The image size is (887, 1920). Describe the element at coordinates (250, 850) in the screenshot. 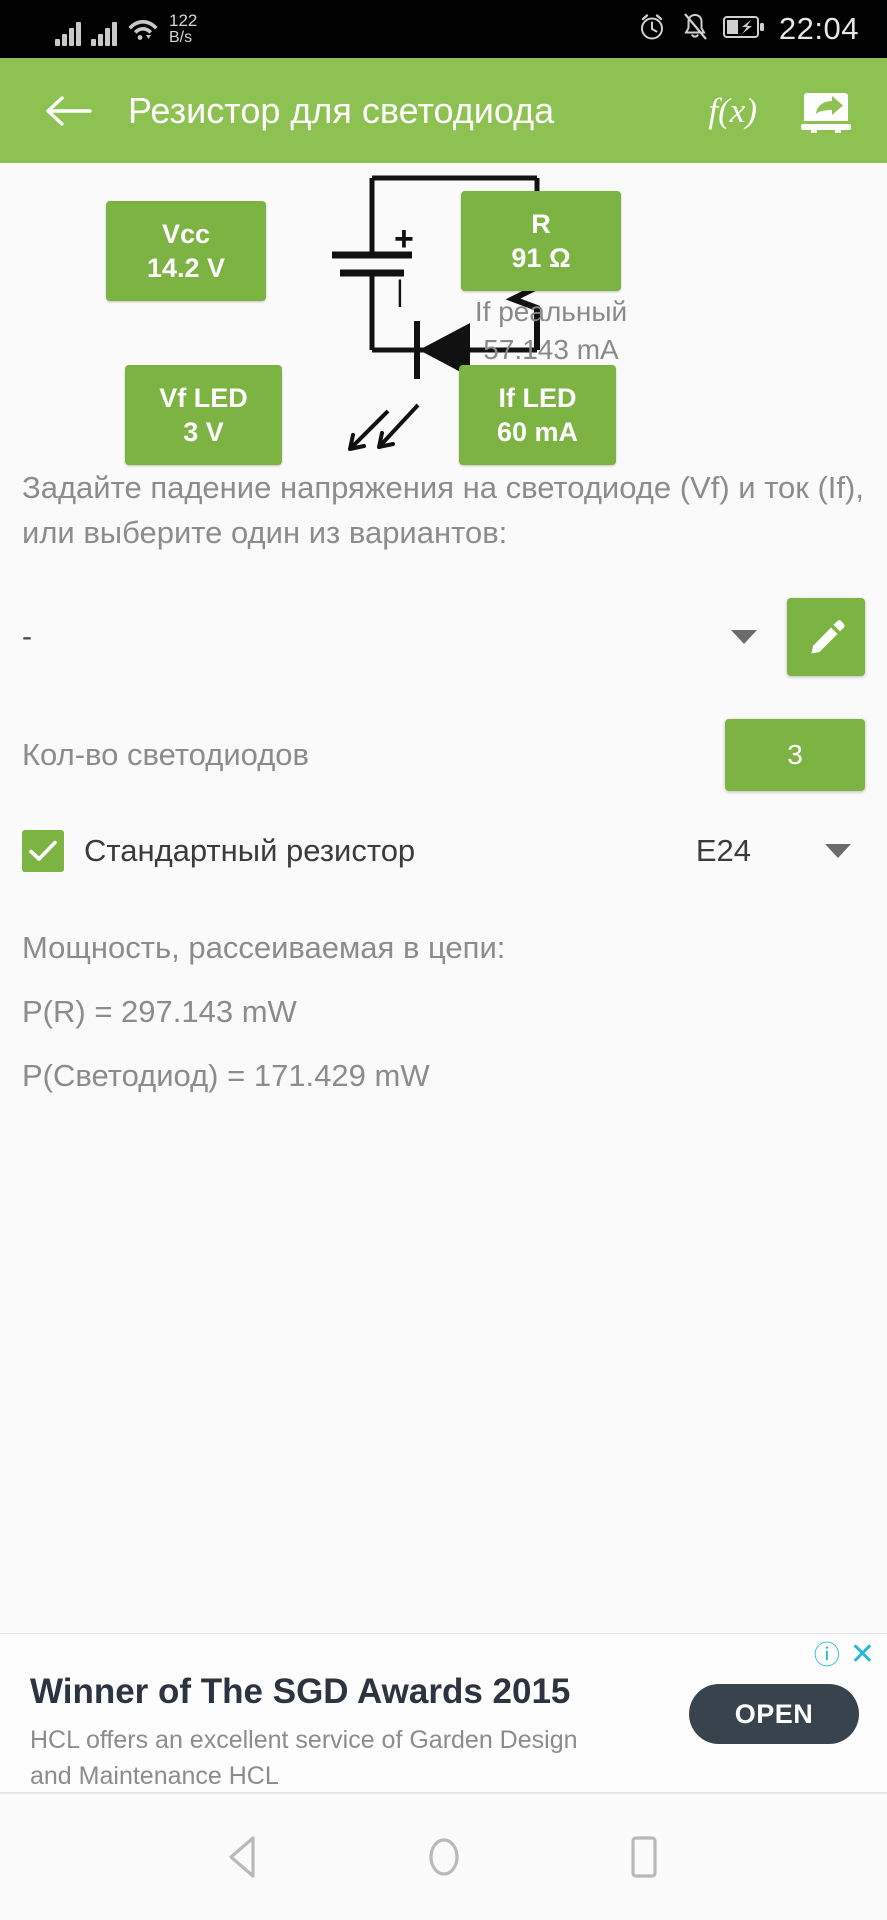

I see `standard-resistor-label: Стандартный резистор` at that location.